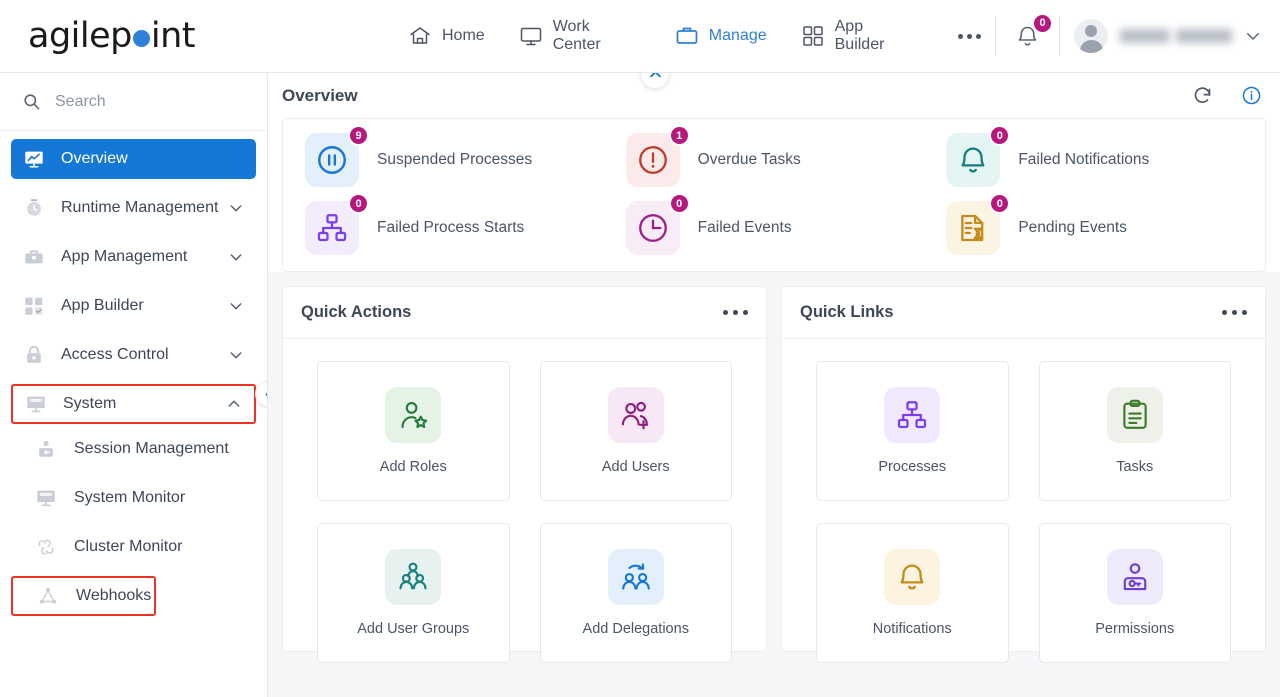  I want to click on stat-failed-events: 0 Failed Events, so click(774, 224).